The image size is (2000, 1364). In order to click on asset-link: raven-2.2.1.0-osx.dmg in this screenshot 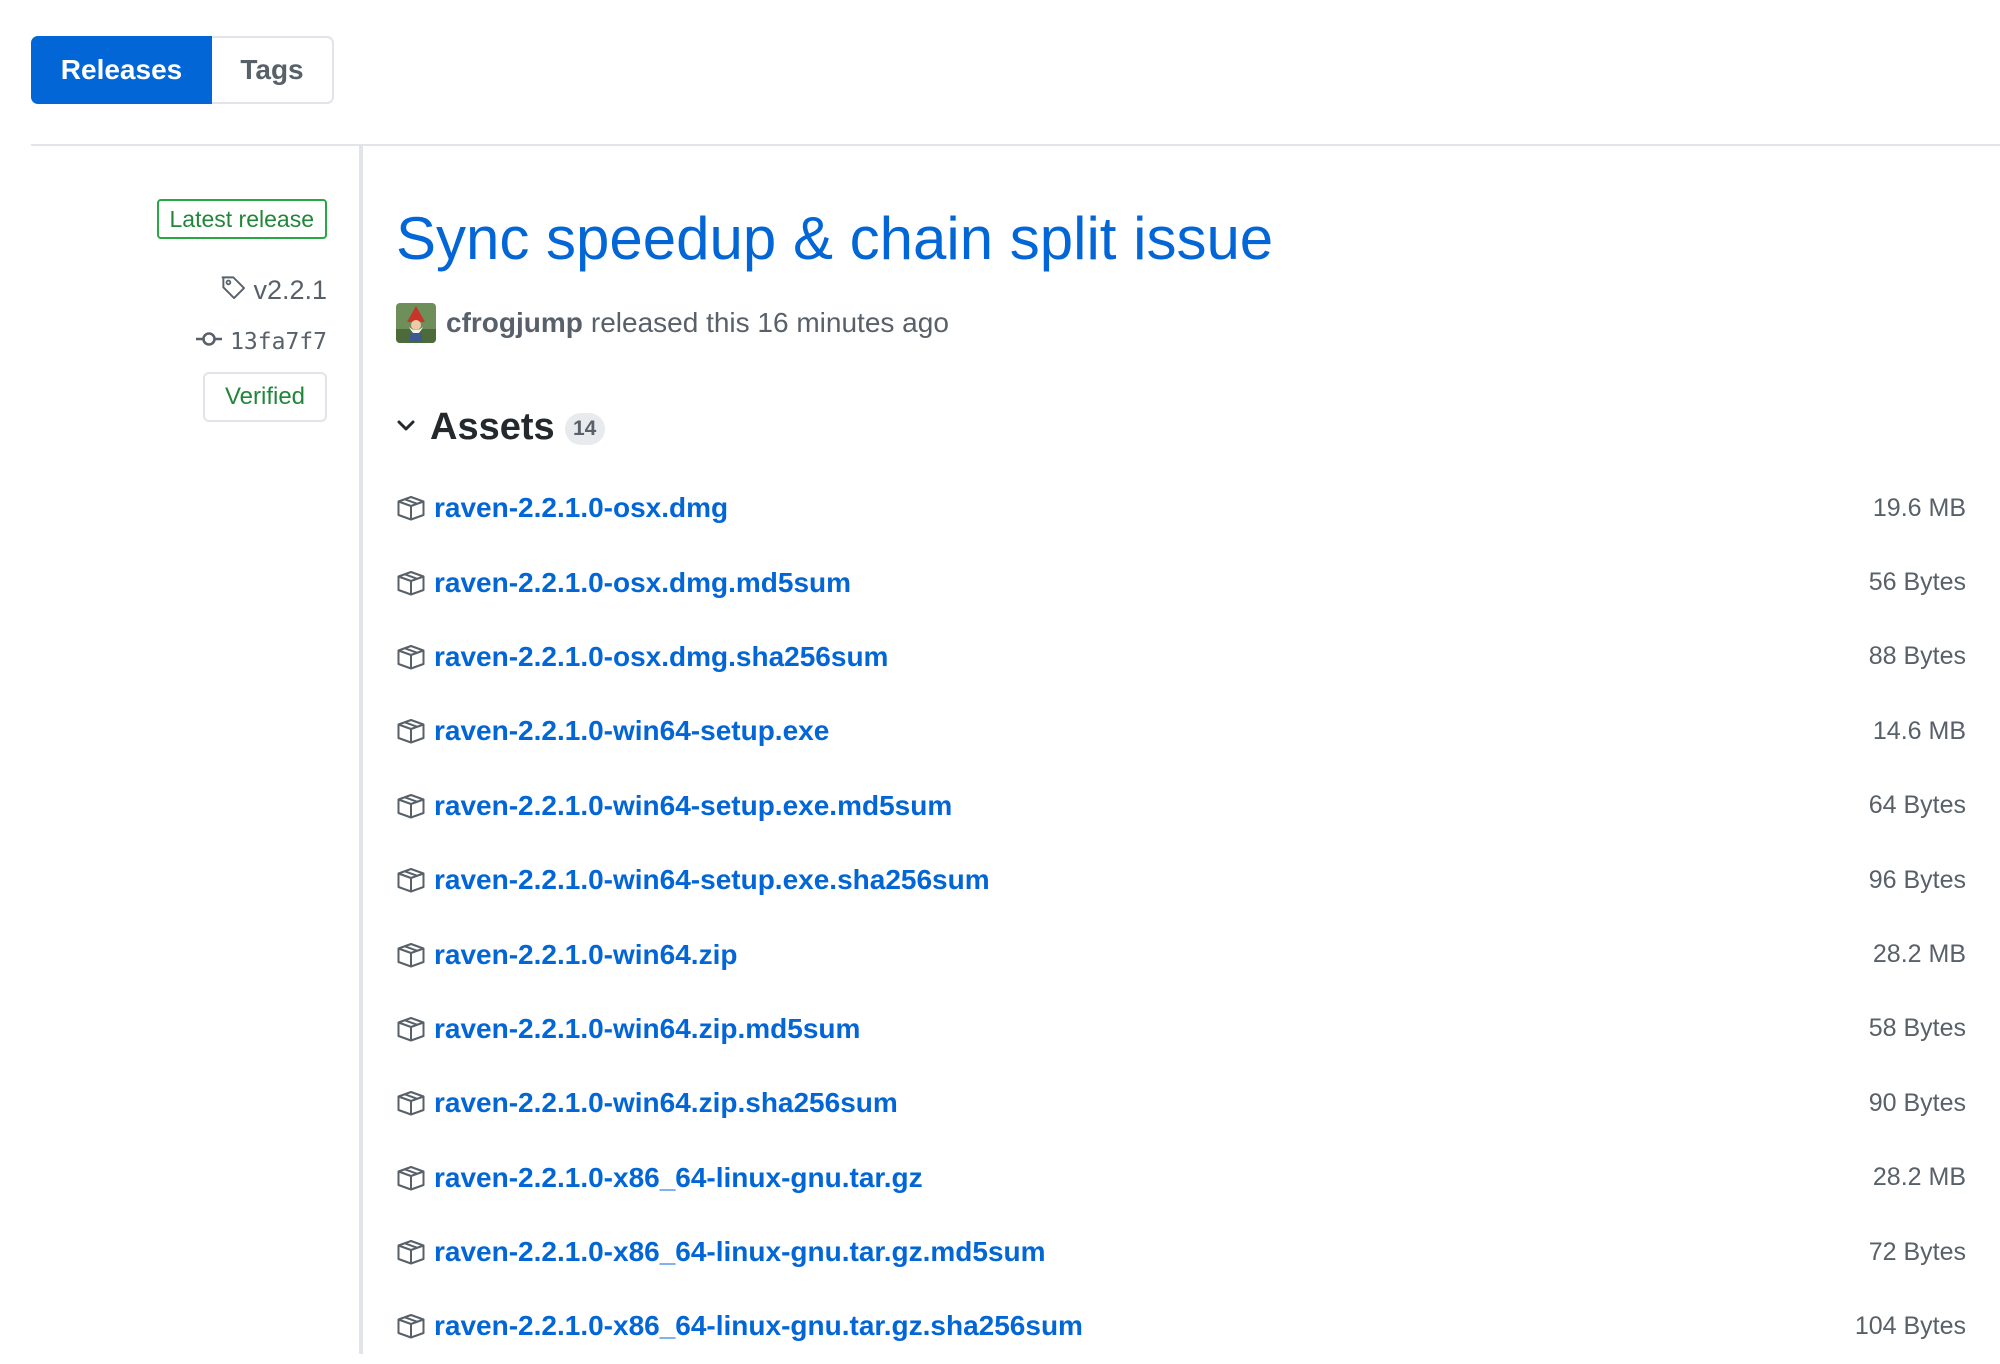, I will do `click(562, 508)`.